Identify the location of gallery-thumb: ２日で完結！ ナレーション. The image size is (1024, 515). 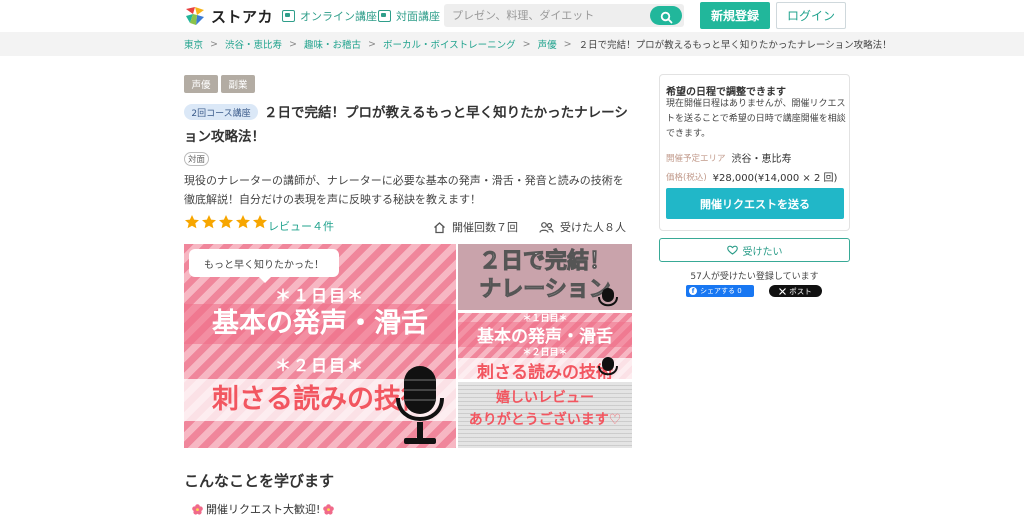
(545, 277).